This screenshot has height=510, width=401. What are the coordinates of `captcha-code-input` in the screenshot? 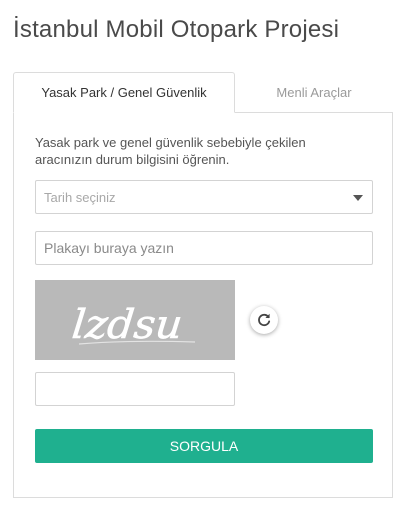 It's located at (135, 389).